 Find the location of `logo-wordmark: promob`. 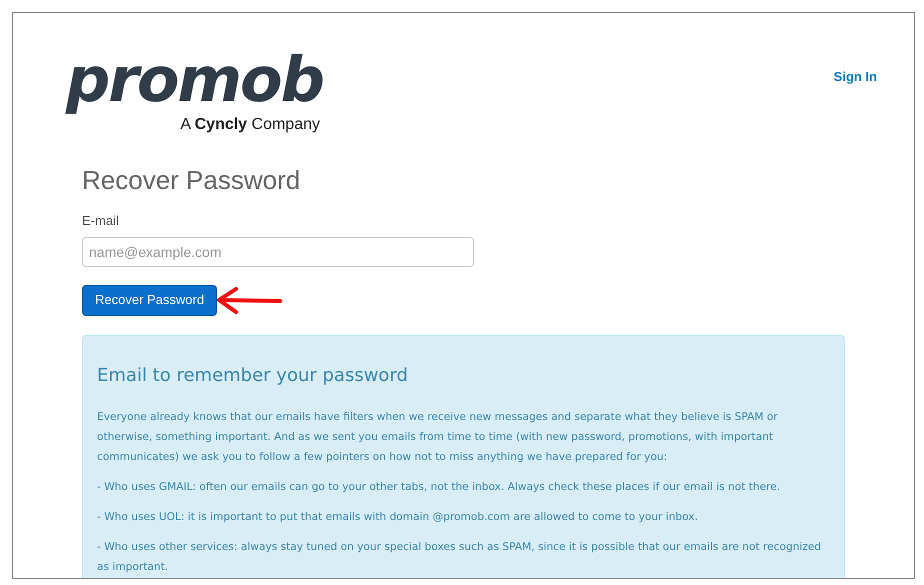

logo-wordmark: promob is located at coordinates (194, 80).